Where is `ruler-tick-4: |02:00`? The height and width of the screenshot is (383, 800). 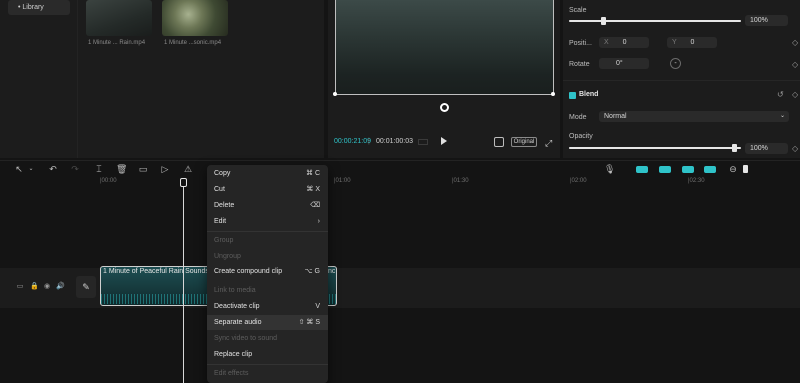
ruler-tick-4: |02:00 is located at coordinates (578, 181).